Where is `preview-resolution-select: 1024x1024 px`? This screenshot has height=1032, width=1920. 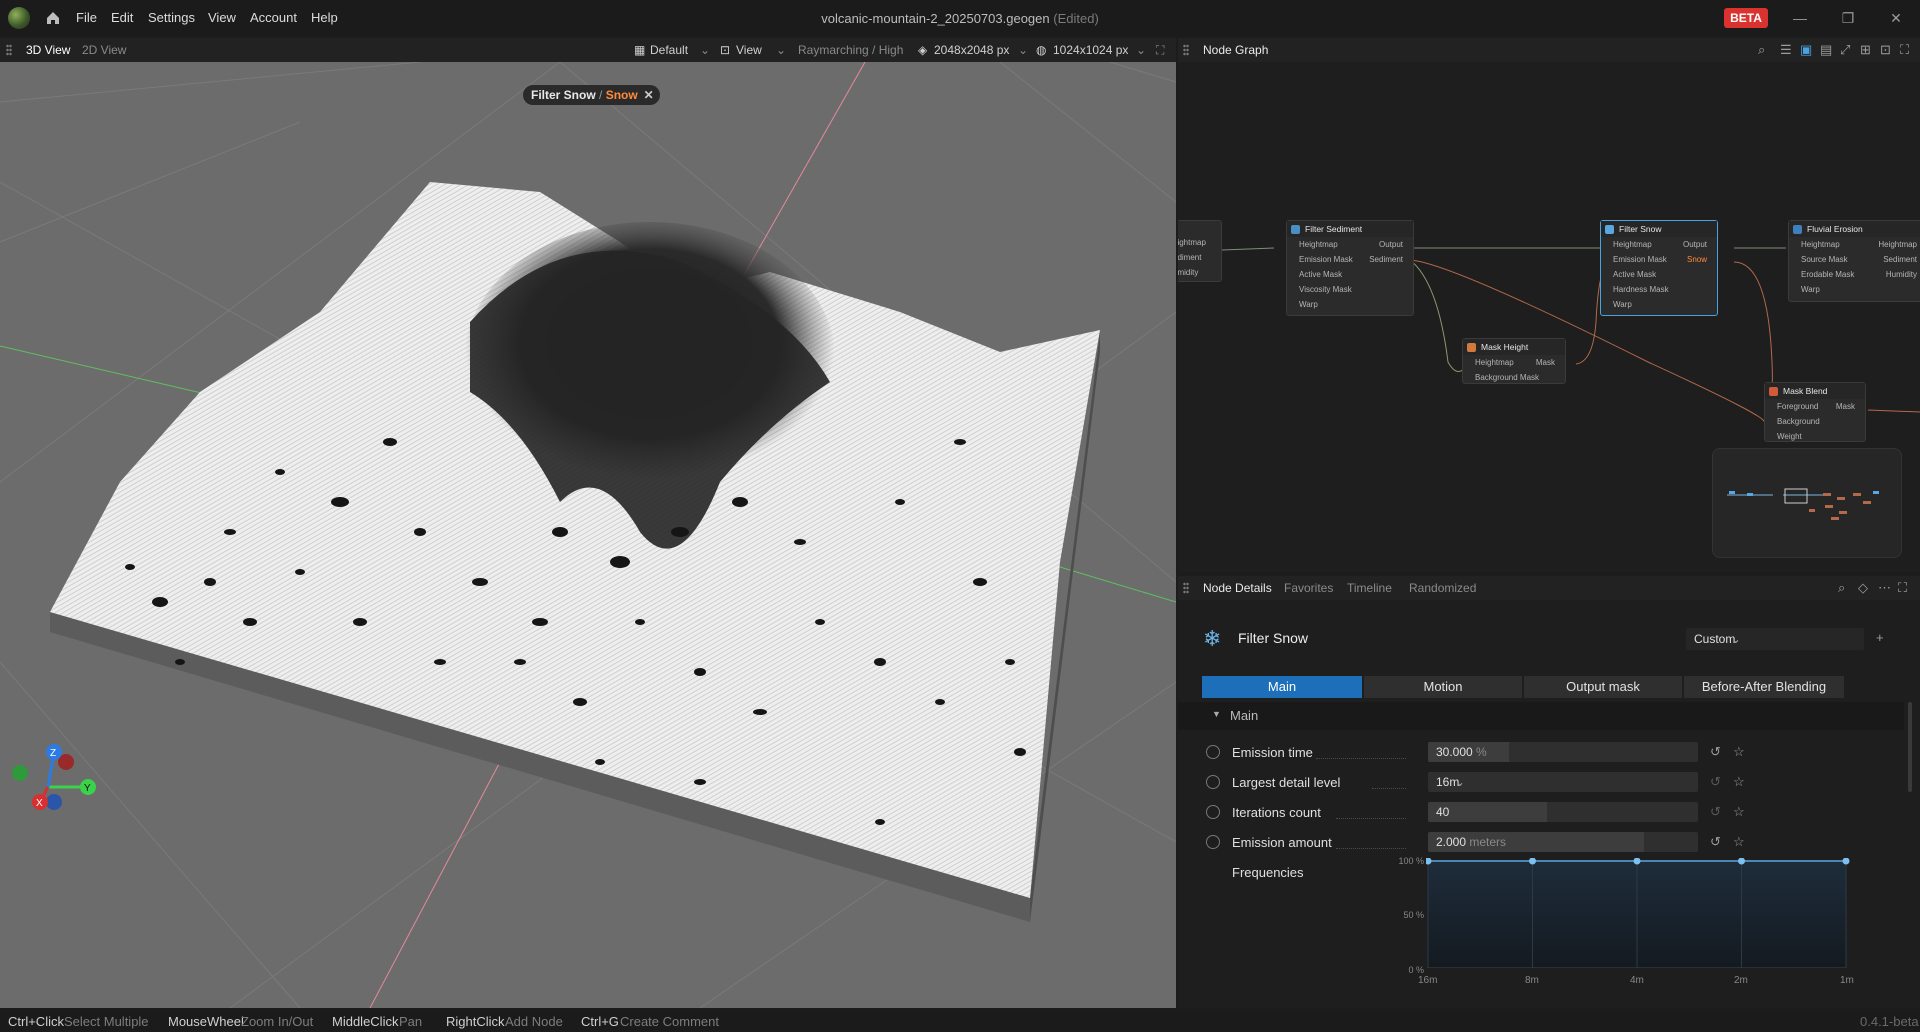
preview-resolution-select: 1024x1024 px is located at coordinates (1090, 50).